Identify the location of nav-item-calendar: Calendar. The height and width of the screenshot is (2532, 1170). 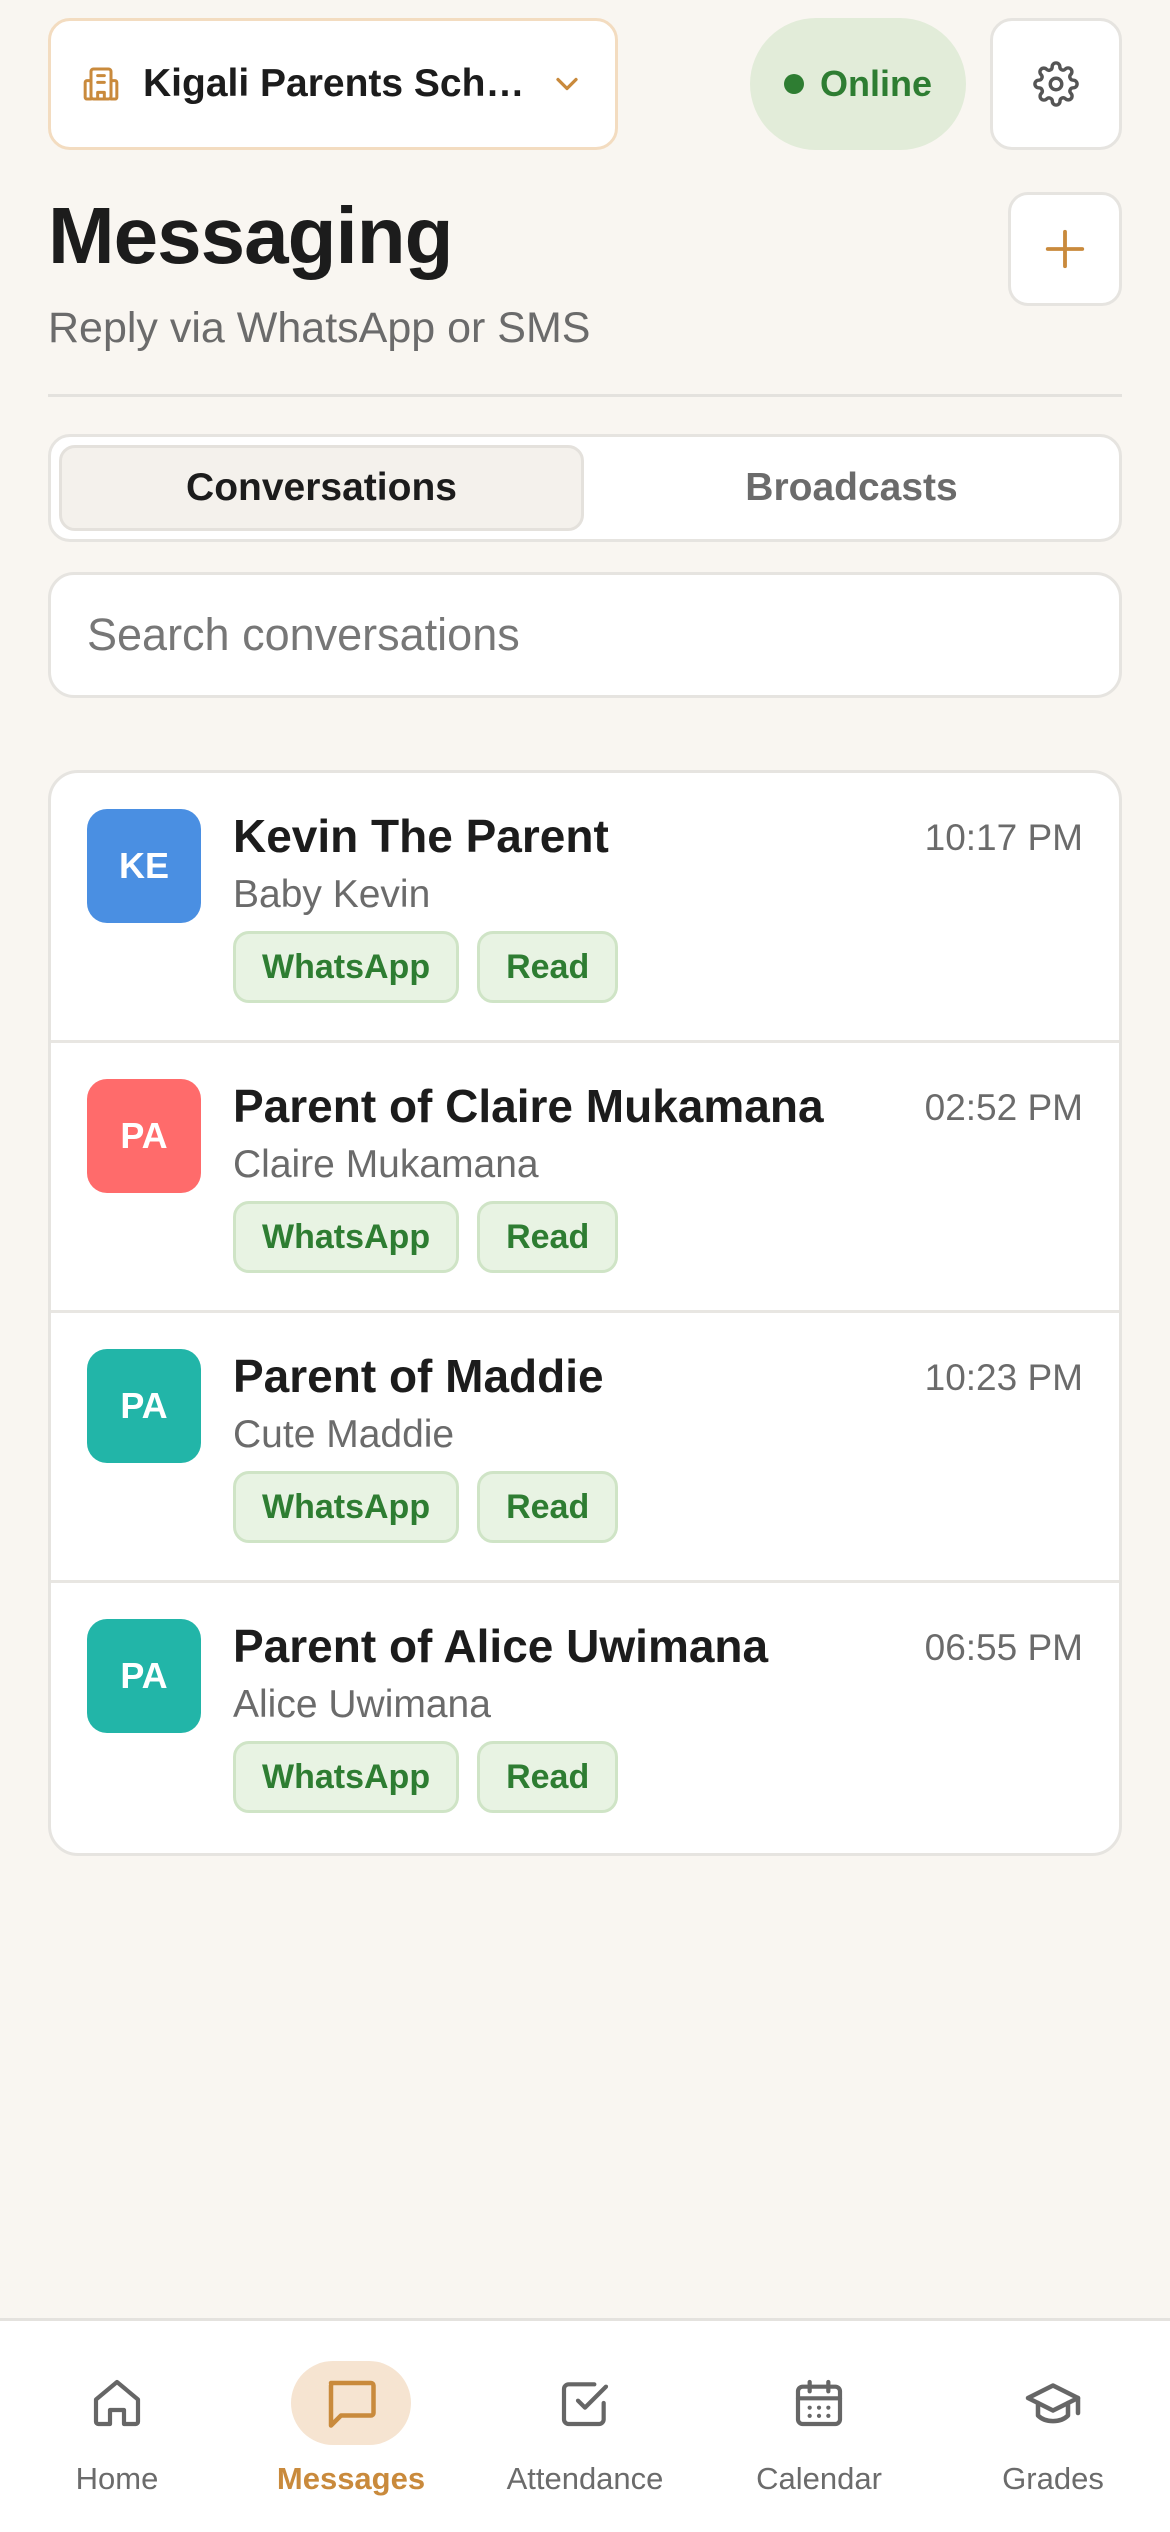
(819, 2426).